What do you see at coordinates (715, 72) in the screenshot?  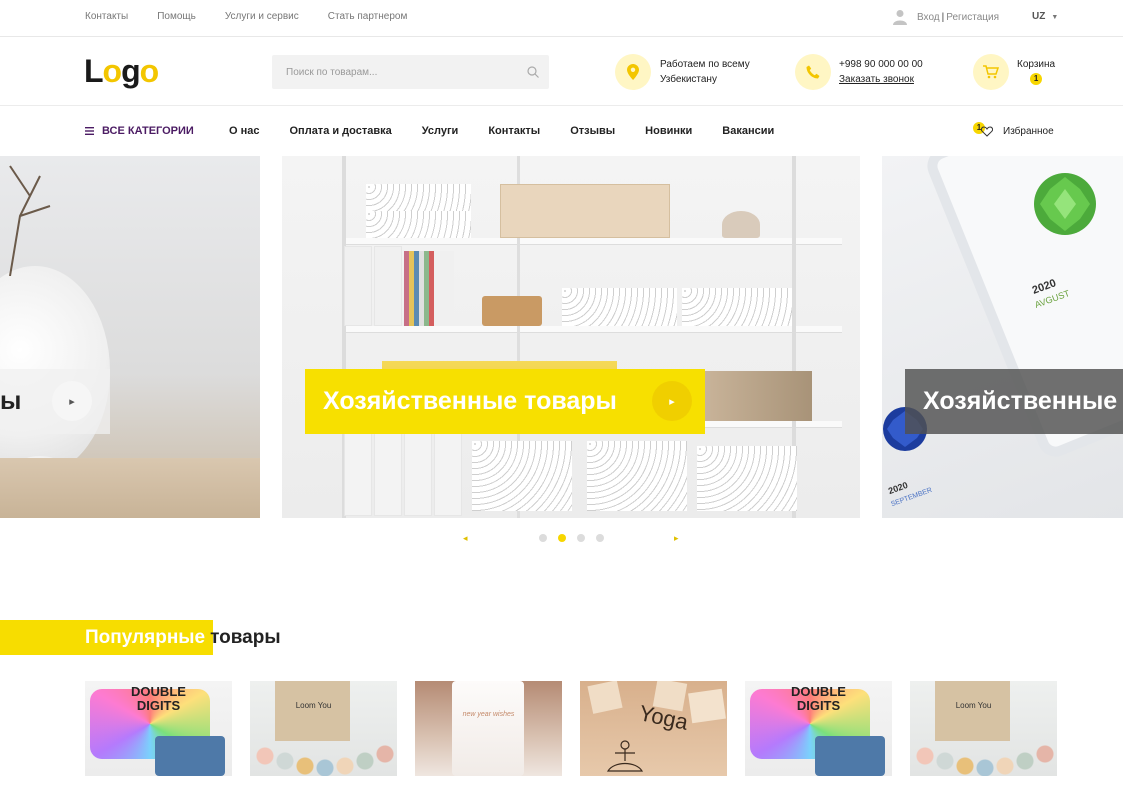 I see `location-text: Работаем по всему Узбекистану` at bounding box center [715, 72].